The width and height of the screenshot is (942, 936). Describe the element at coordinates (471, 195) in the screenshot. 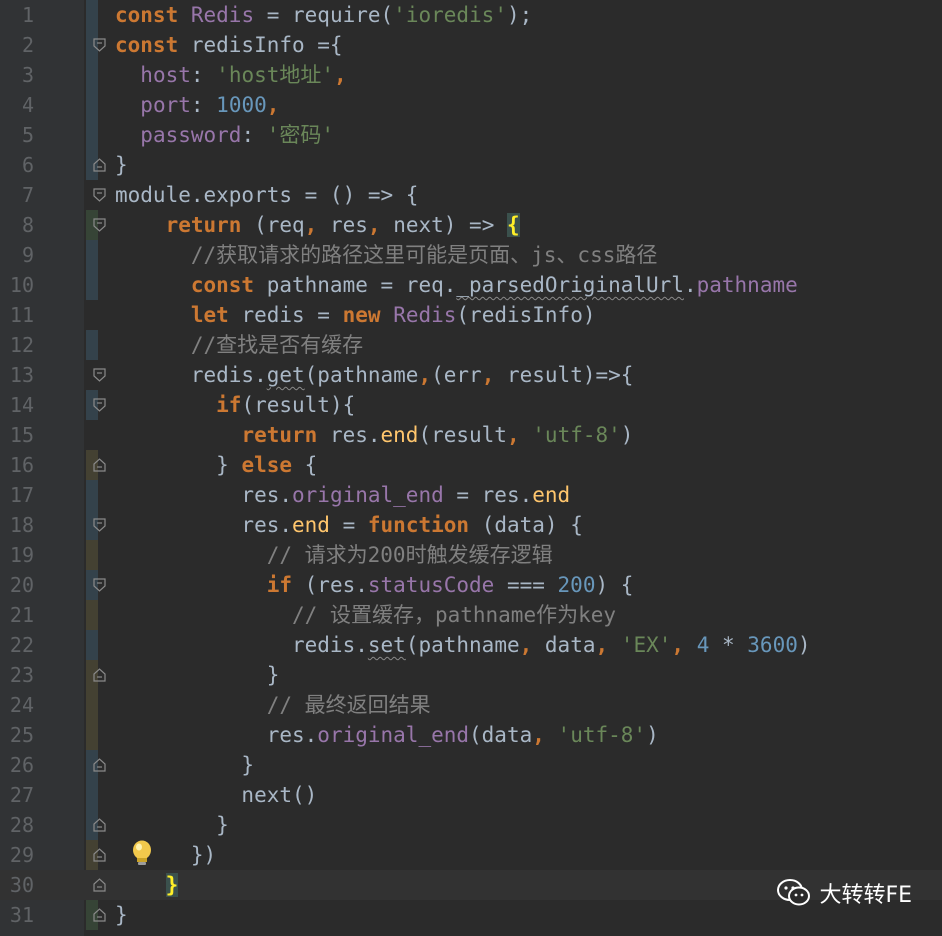

I see `code-line-7: 7 module.exports = () => {` at that location.